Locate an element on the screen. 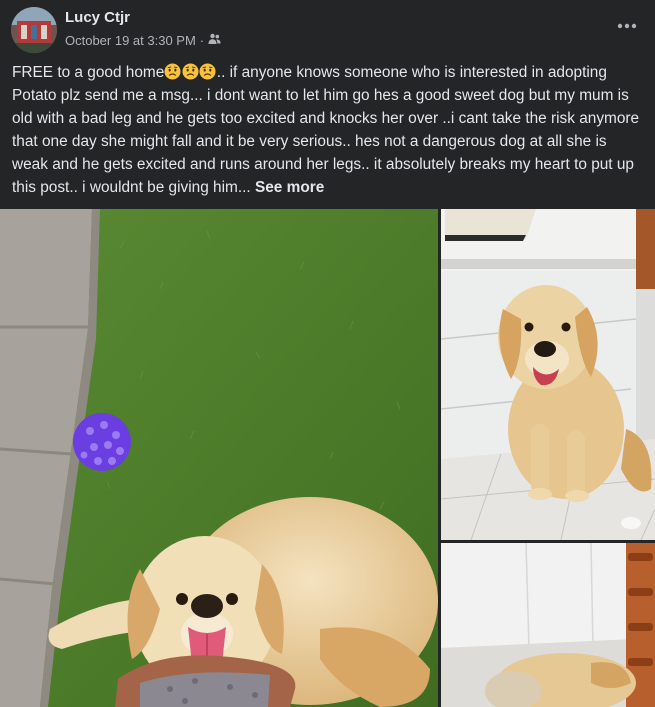 The height and width of the screenshot is (707, 655). post-timestamp: October 19 at 3:30 PM is located at coordinates (130, 40).